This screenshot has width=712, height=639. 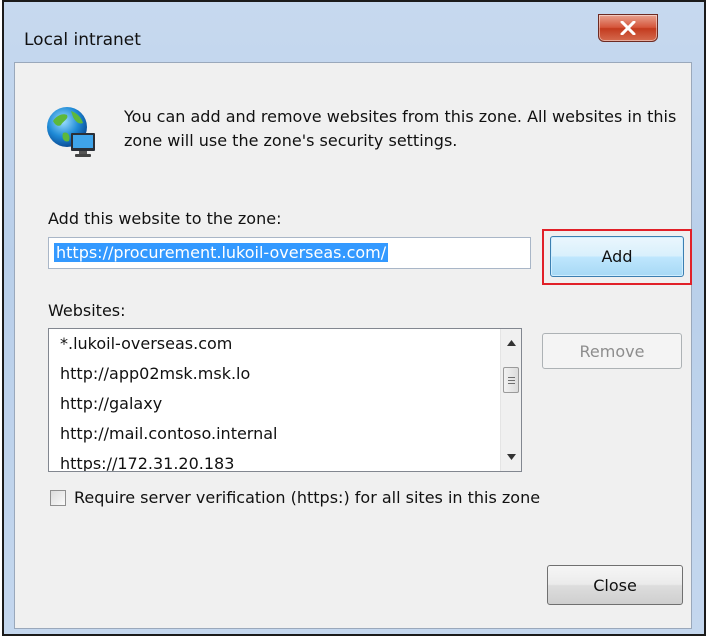 I want to click on close-button: Close, so click(x=615, y=585).